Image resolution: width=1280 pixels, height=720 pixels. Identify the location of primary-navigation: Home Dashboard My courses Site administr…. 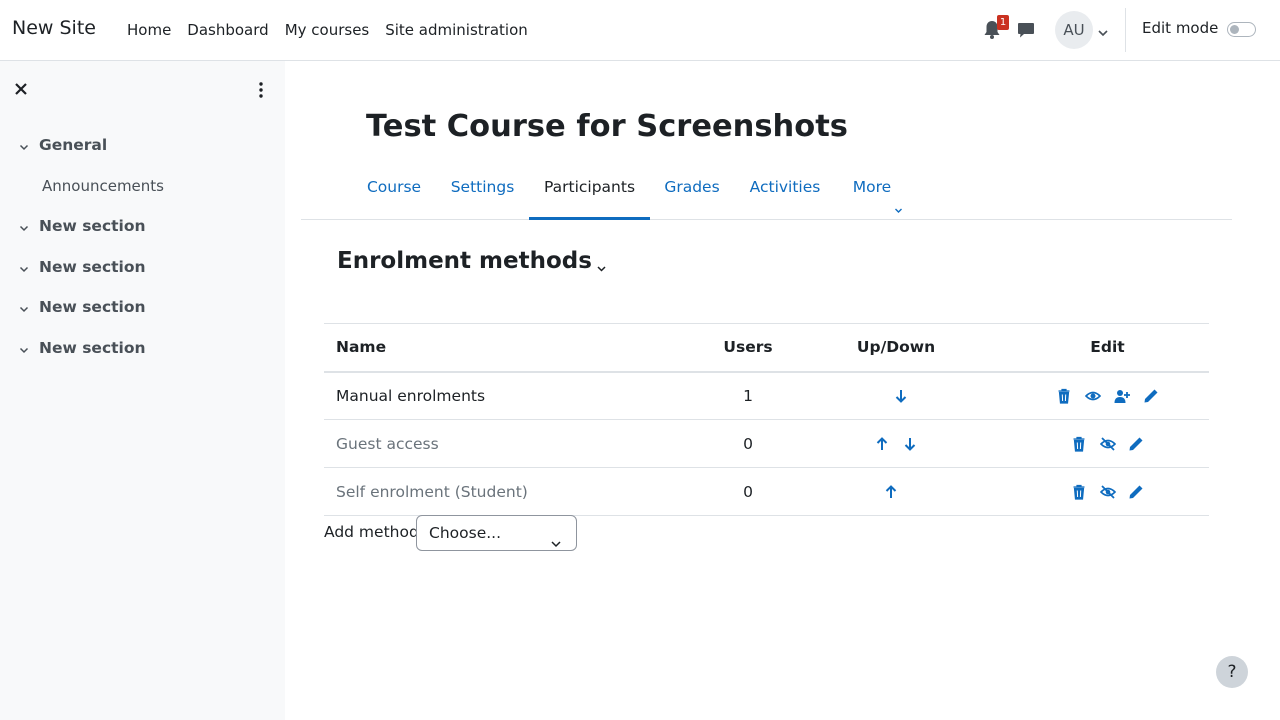
(327, 30).